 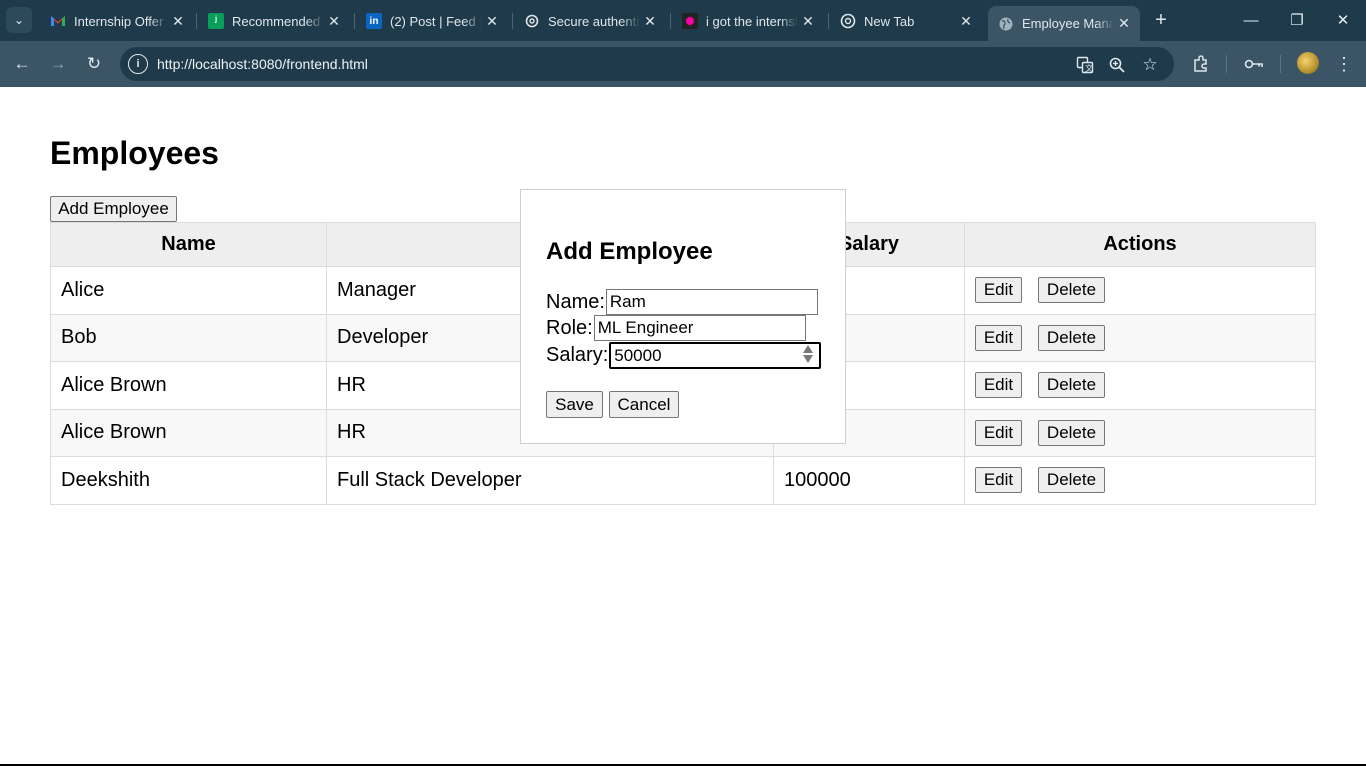 What do you see at coordinates (134, 153) in the screenshot?
I see `page-title: Employees` at bounding box center [134, 153].